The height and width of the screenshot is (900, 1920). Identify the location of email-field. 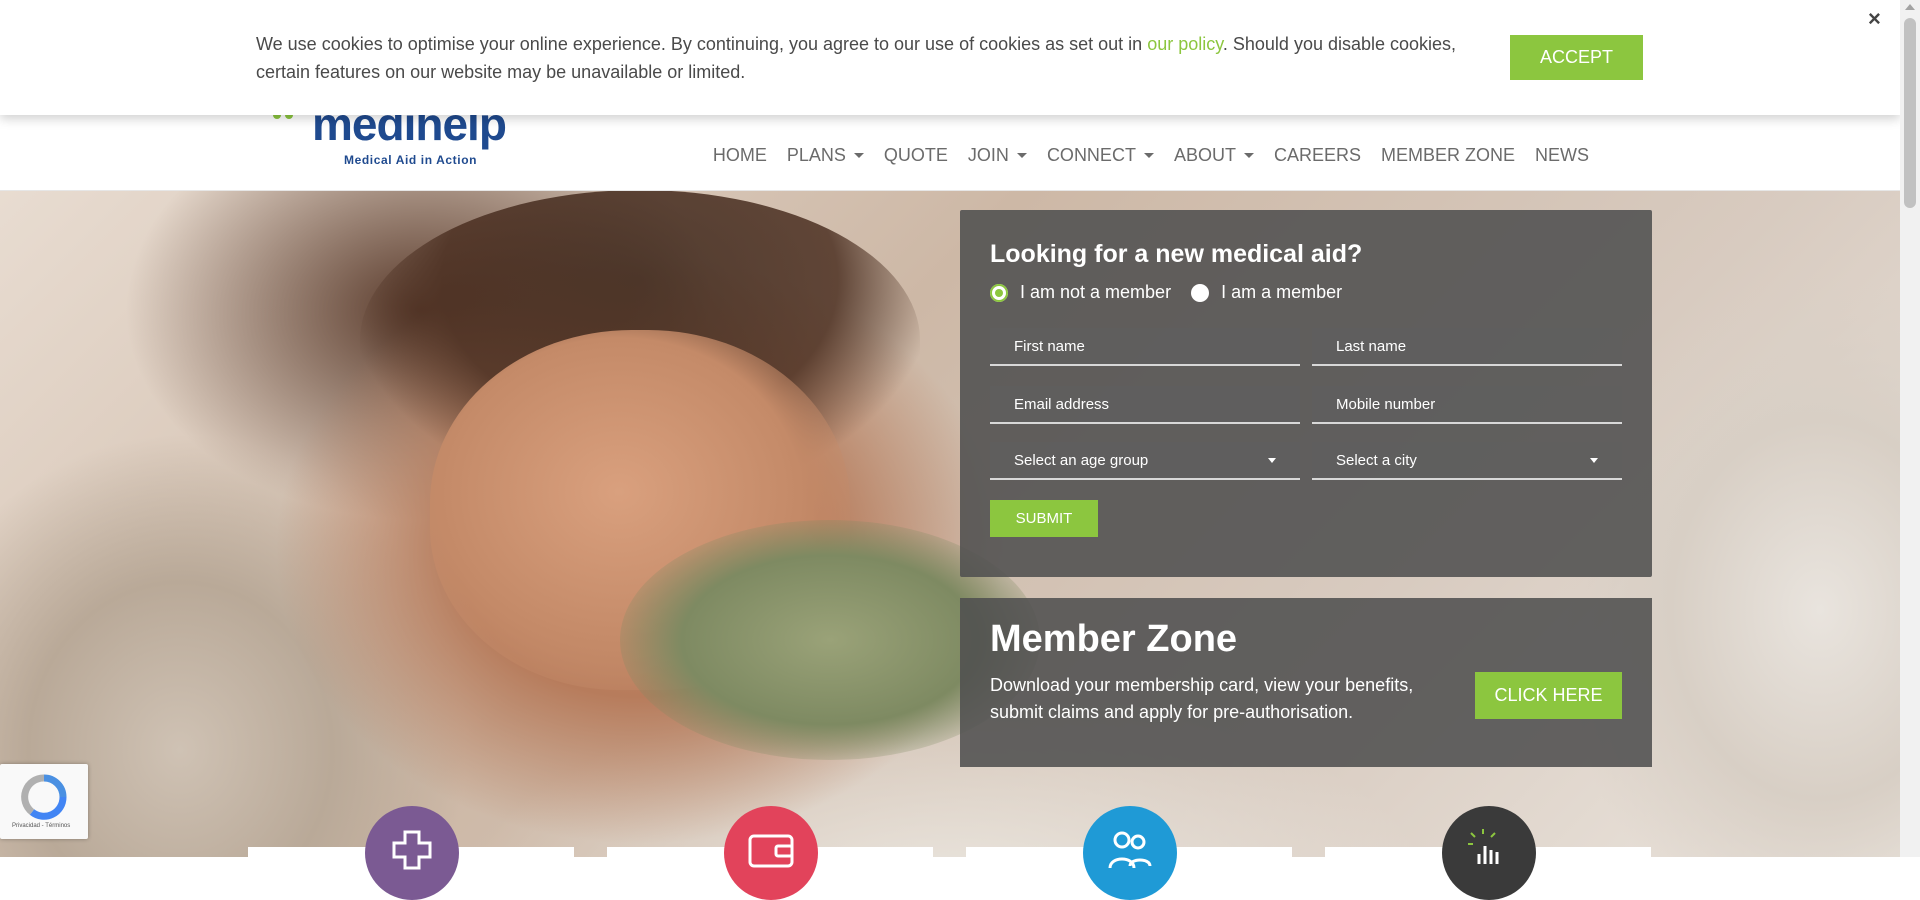
(1145, 405).